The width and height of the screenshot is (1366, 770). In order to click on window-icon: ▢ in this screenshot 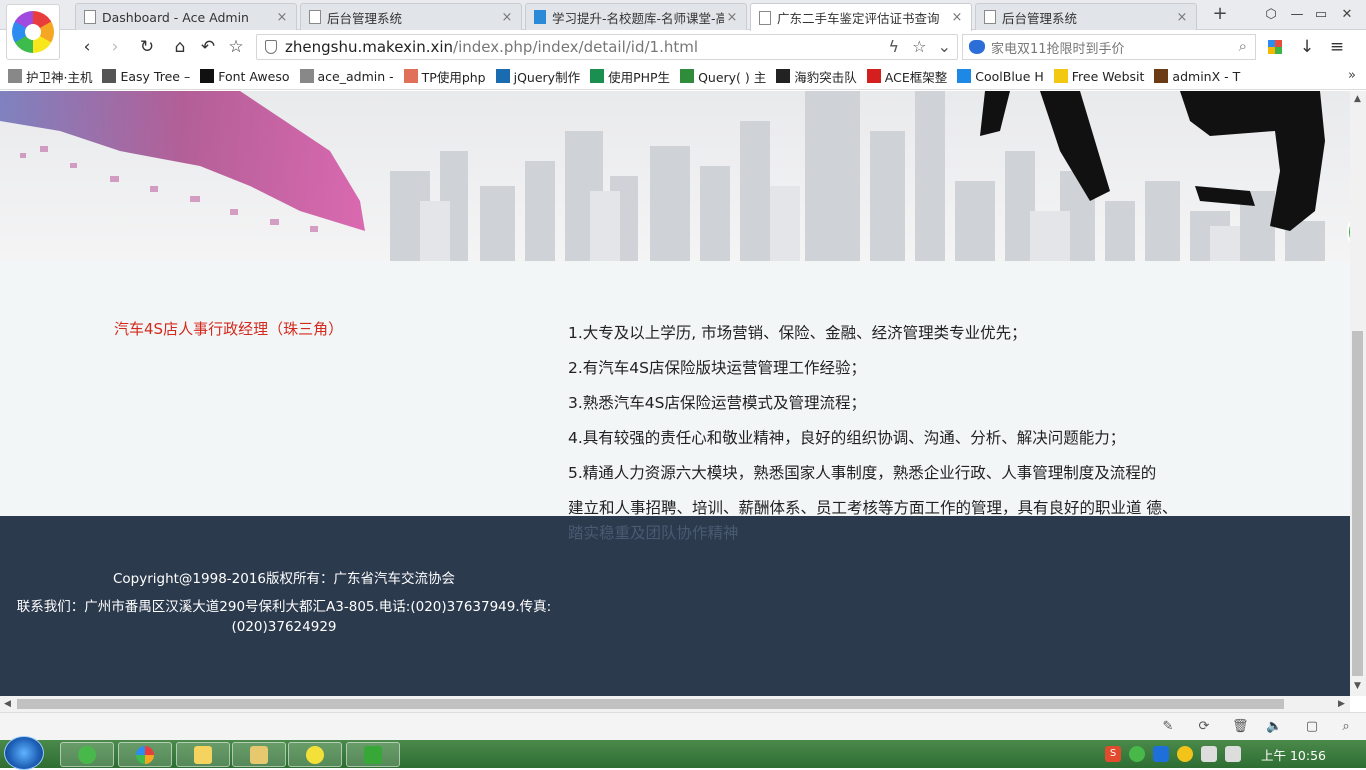, I will do `click(1312, 727)`.